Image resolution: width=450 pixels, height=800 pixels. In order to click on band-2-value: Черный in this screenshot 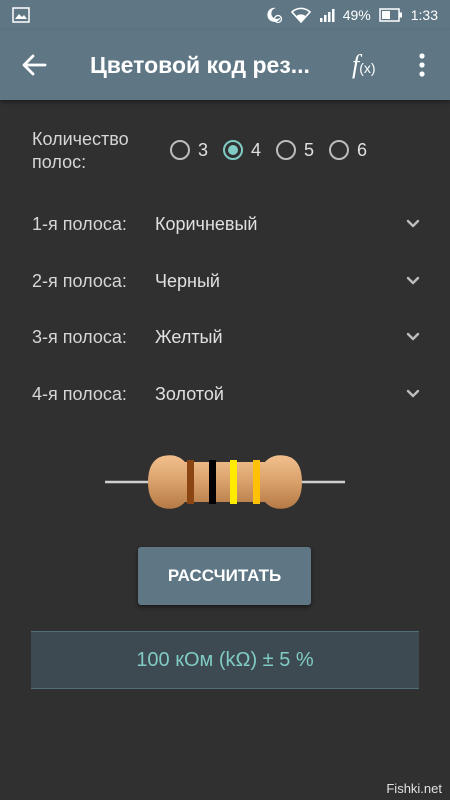, I will do `click(187, 281)`.